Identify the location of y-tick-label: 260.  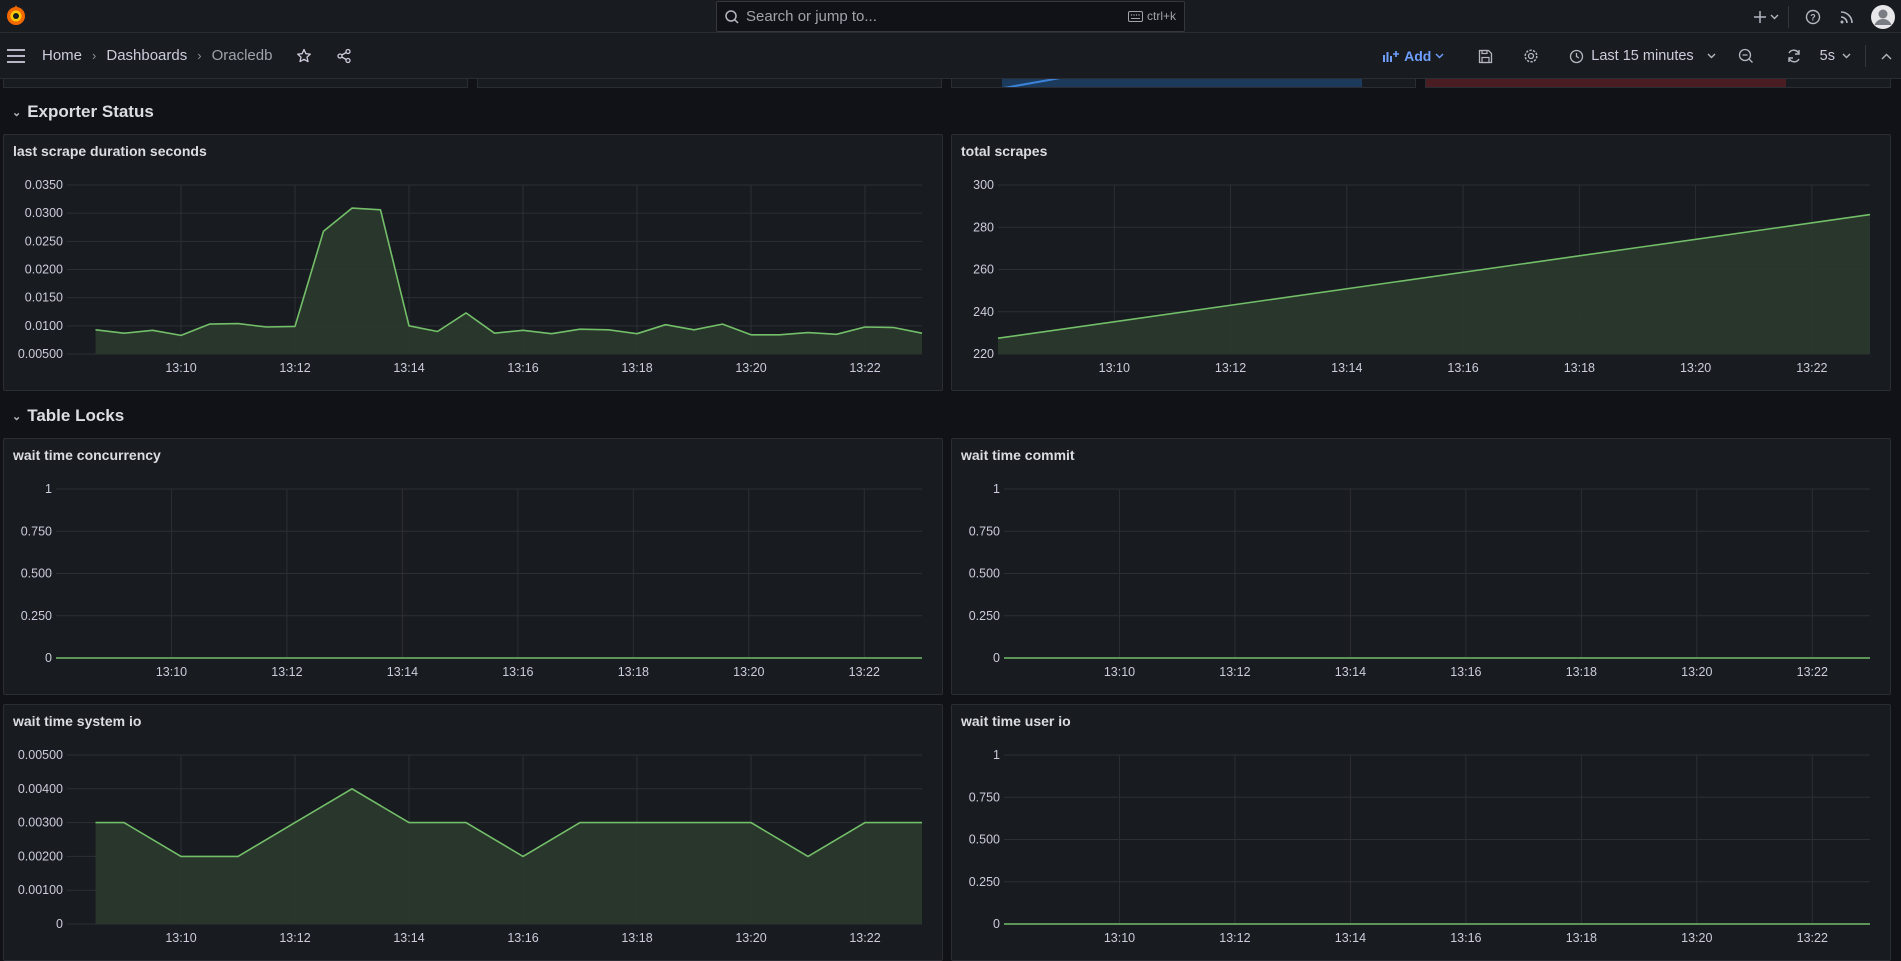
(983, 270).